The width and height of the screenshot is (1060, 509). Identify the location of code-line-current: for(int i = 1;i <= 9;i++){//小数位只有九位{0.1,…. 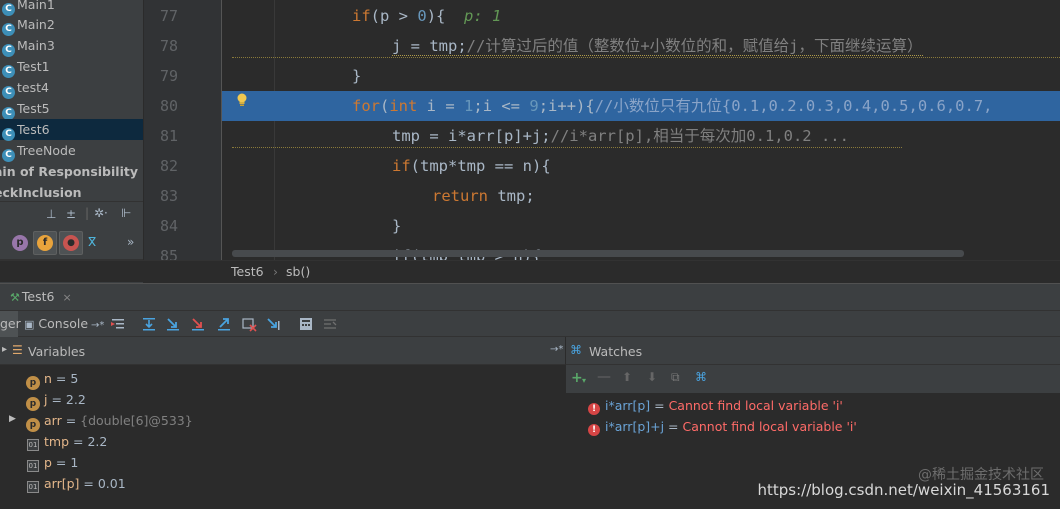
(641, 106).